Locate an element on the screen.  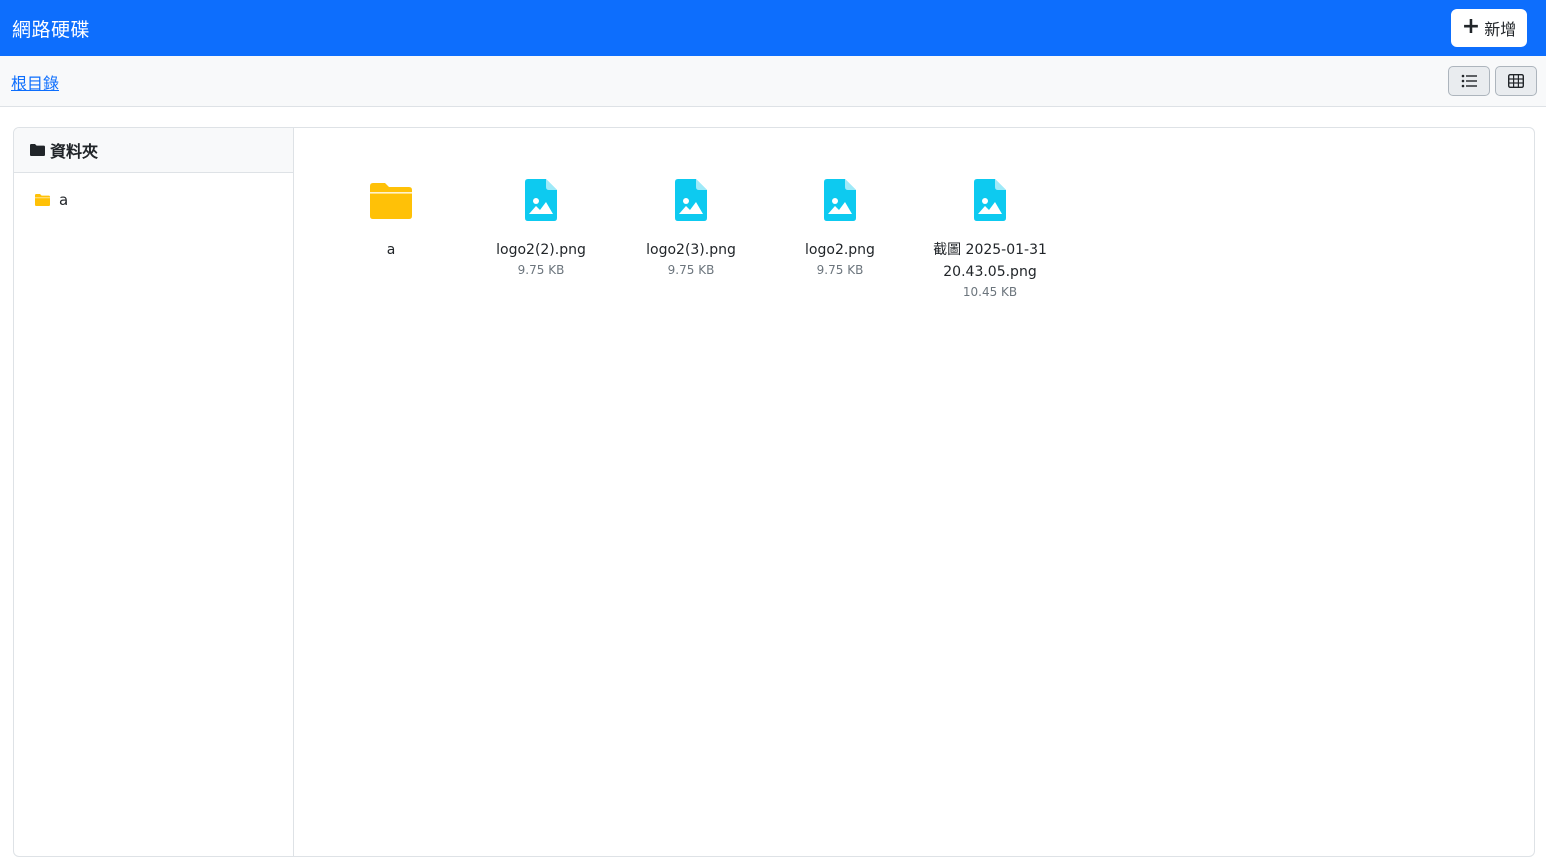
file-item-image: logo2(2).png 9.75 KB is located at coordinates (541, 227).